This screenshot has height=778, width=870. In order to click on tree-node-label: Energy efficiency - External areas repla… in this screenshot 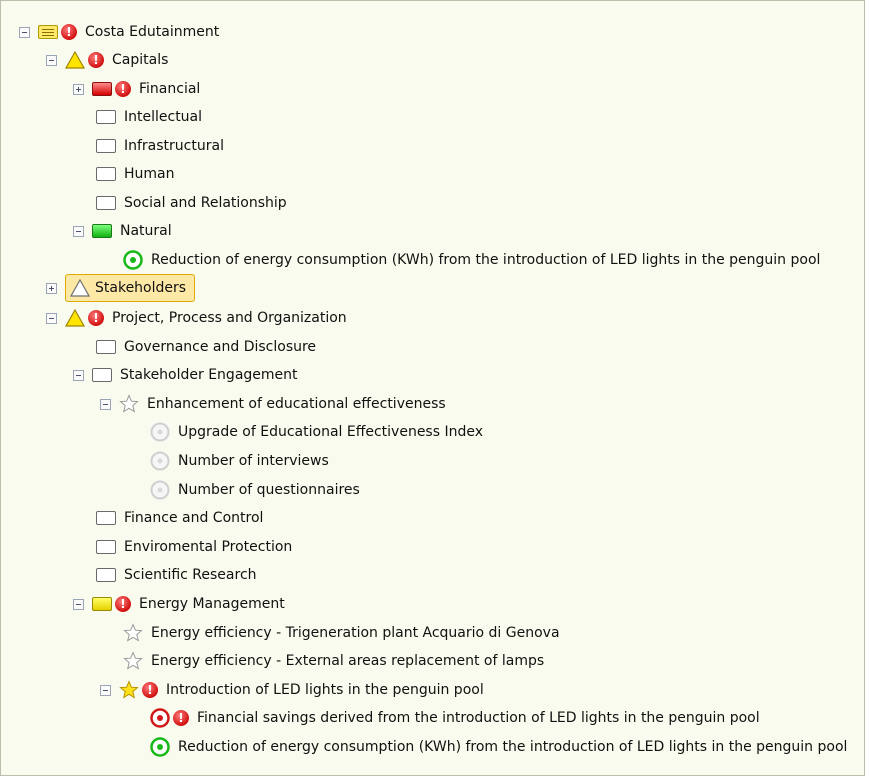, I will do `click(348, 661)`.